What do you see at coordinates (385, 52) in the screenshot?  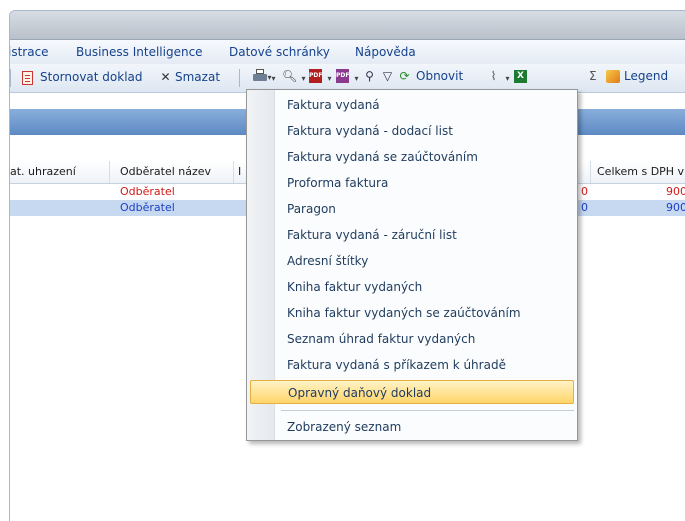 I see `menu-napoveda: Nápověda` at bounding box center [385, 52].